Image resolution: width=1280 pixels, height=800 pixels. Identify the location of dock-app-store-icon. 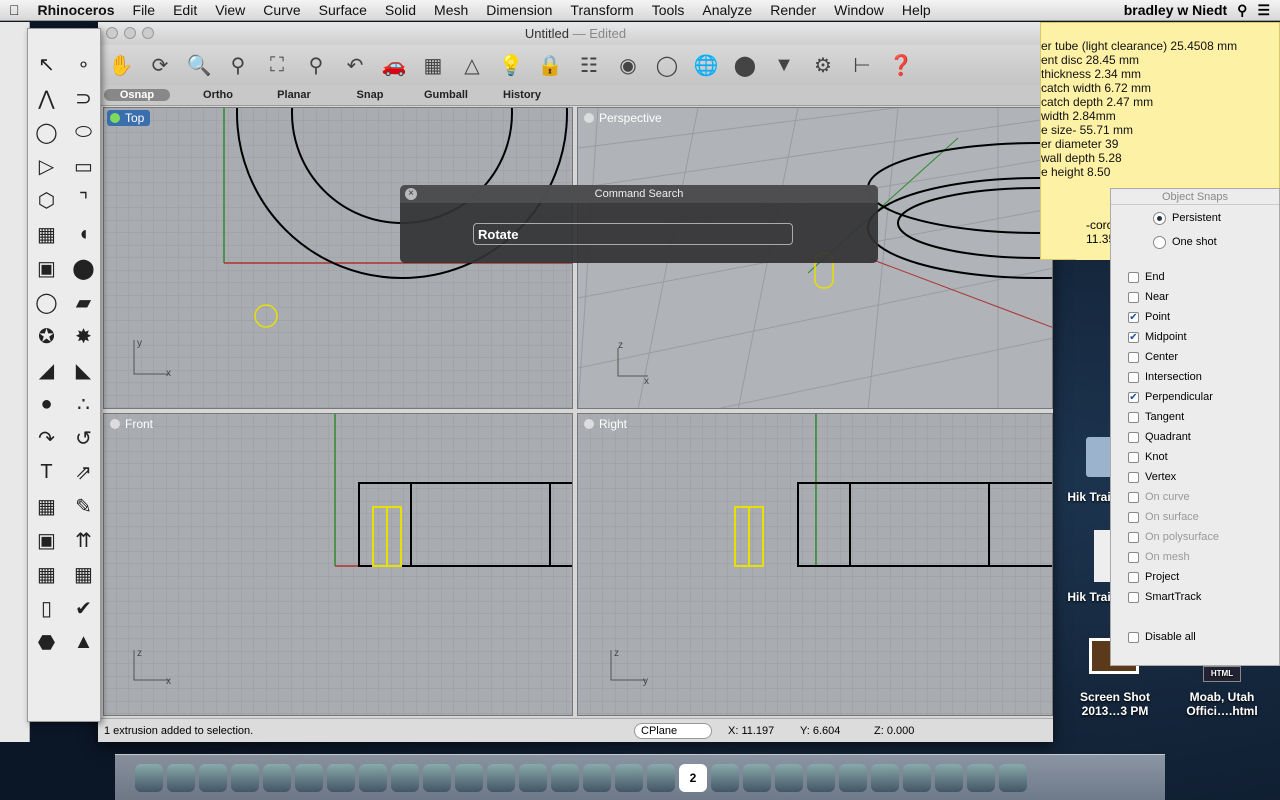
(341, 777).